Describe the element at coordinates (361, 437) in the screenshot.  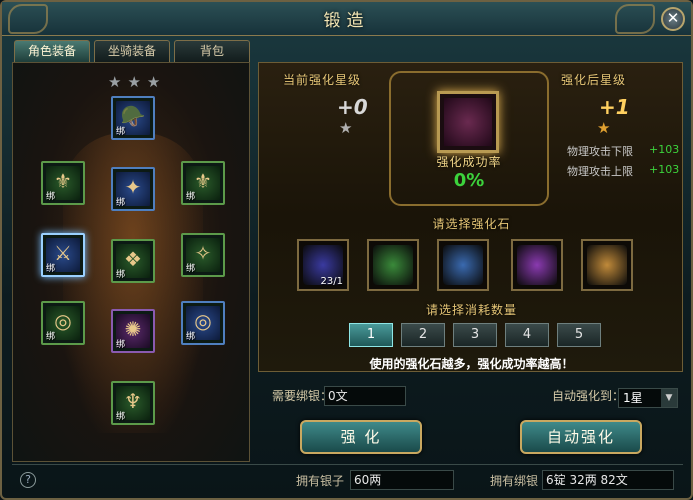
I see `enhance-button: 强 化` at that location.